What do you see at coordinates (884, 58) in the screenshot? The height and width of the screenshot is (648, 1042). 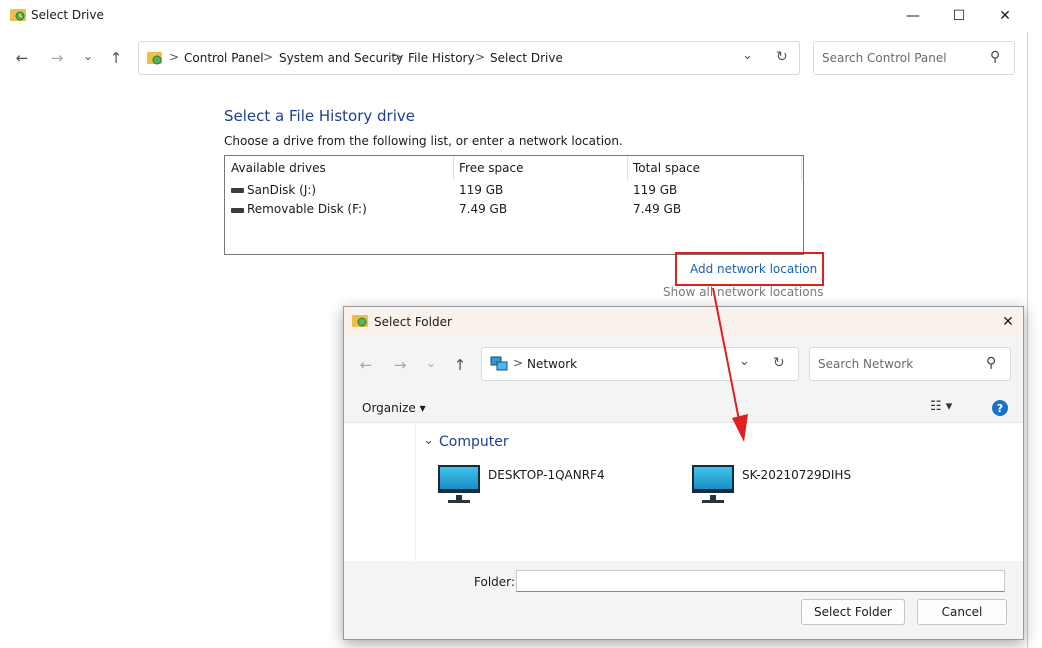 I see `search-input: Search Control Panel` at bounding box center [884, 58].